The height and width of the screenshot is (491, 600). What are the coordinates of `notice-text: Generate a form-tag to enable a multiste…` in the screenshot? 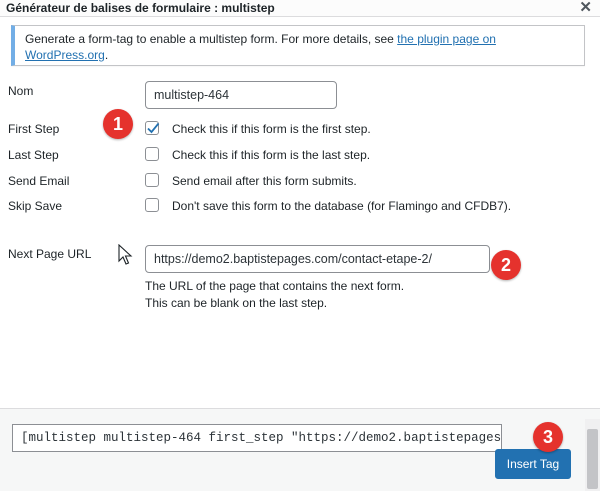 It's located at (260, 47).